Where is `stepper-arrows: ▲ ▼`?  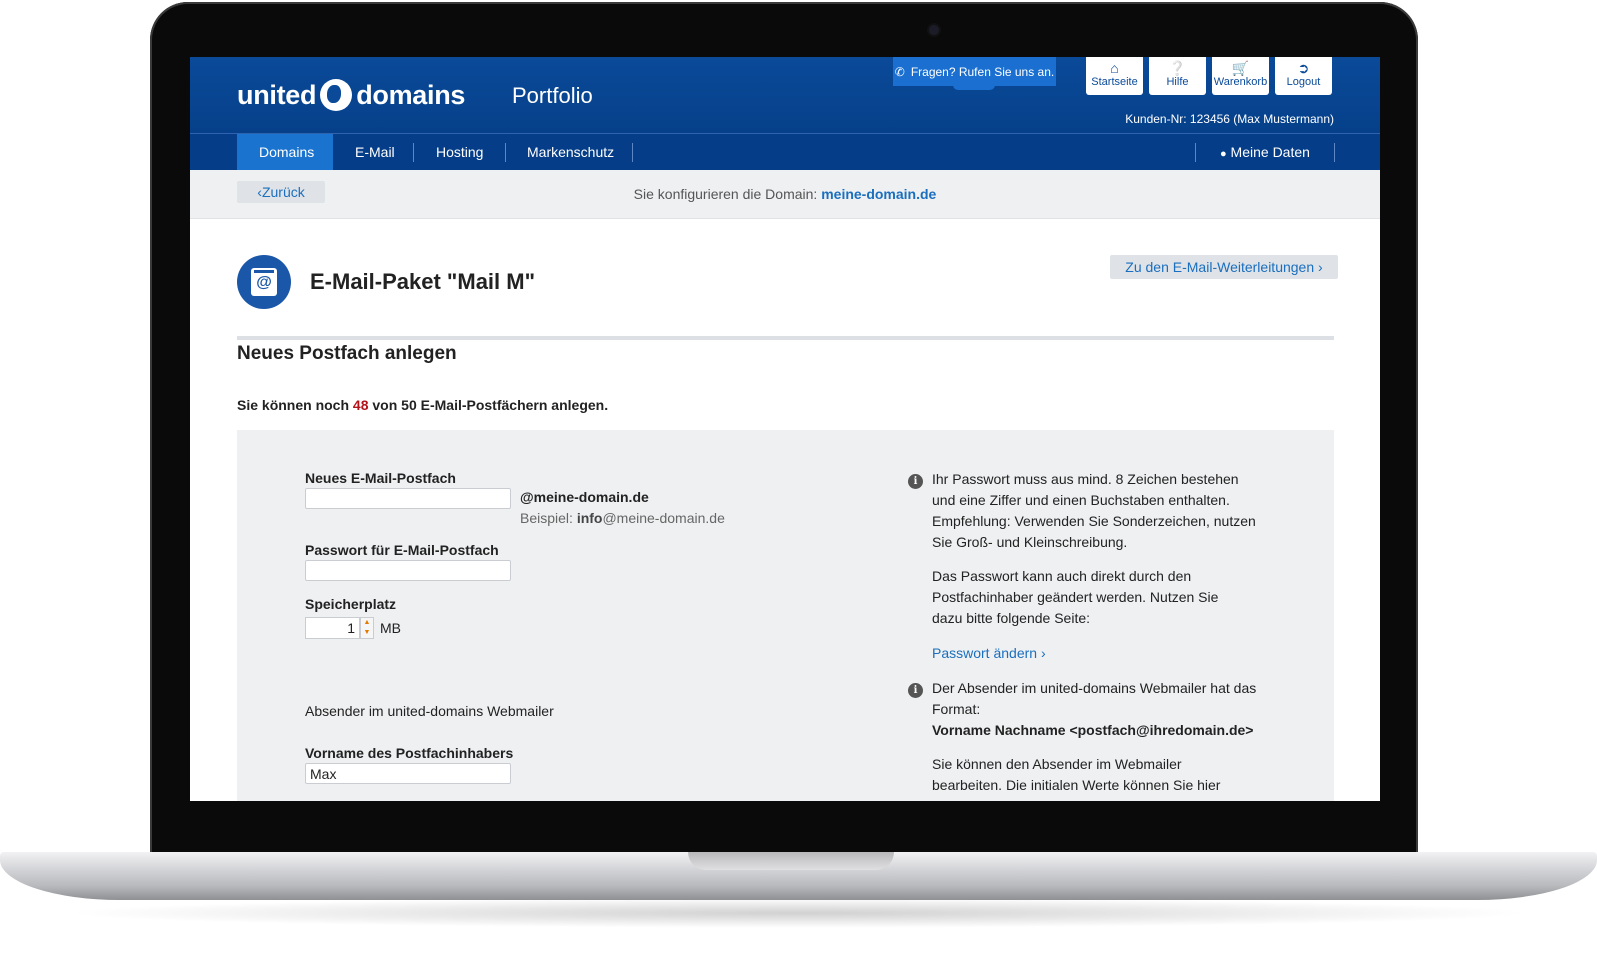 stepper-arrows: ▲ ▼ is located at coordinates (367, 628).